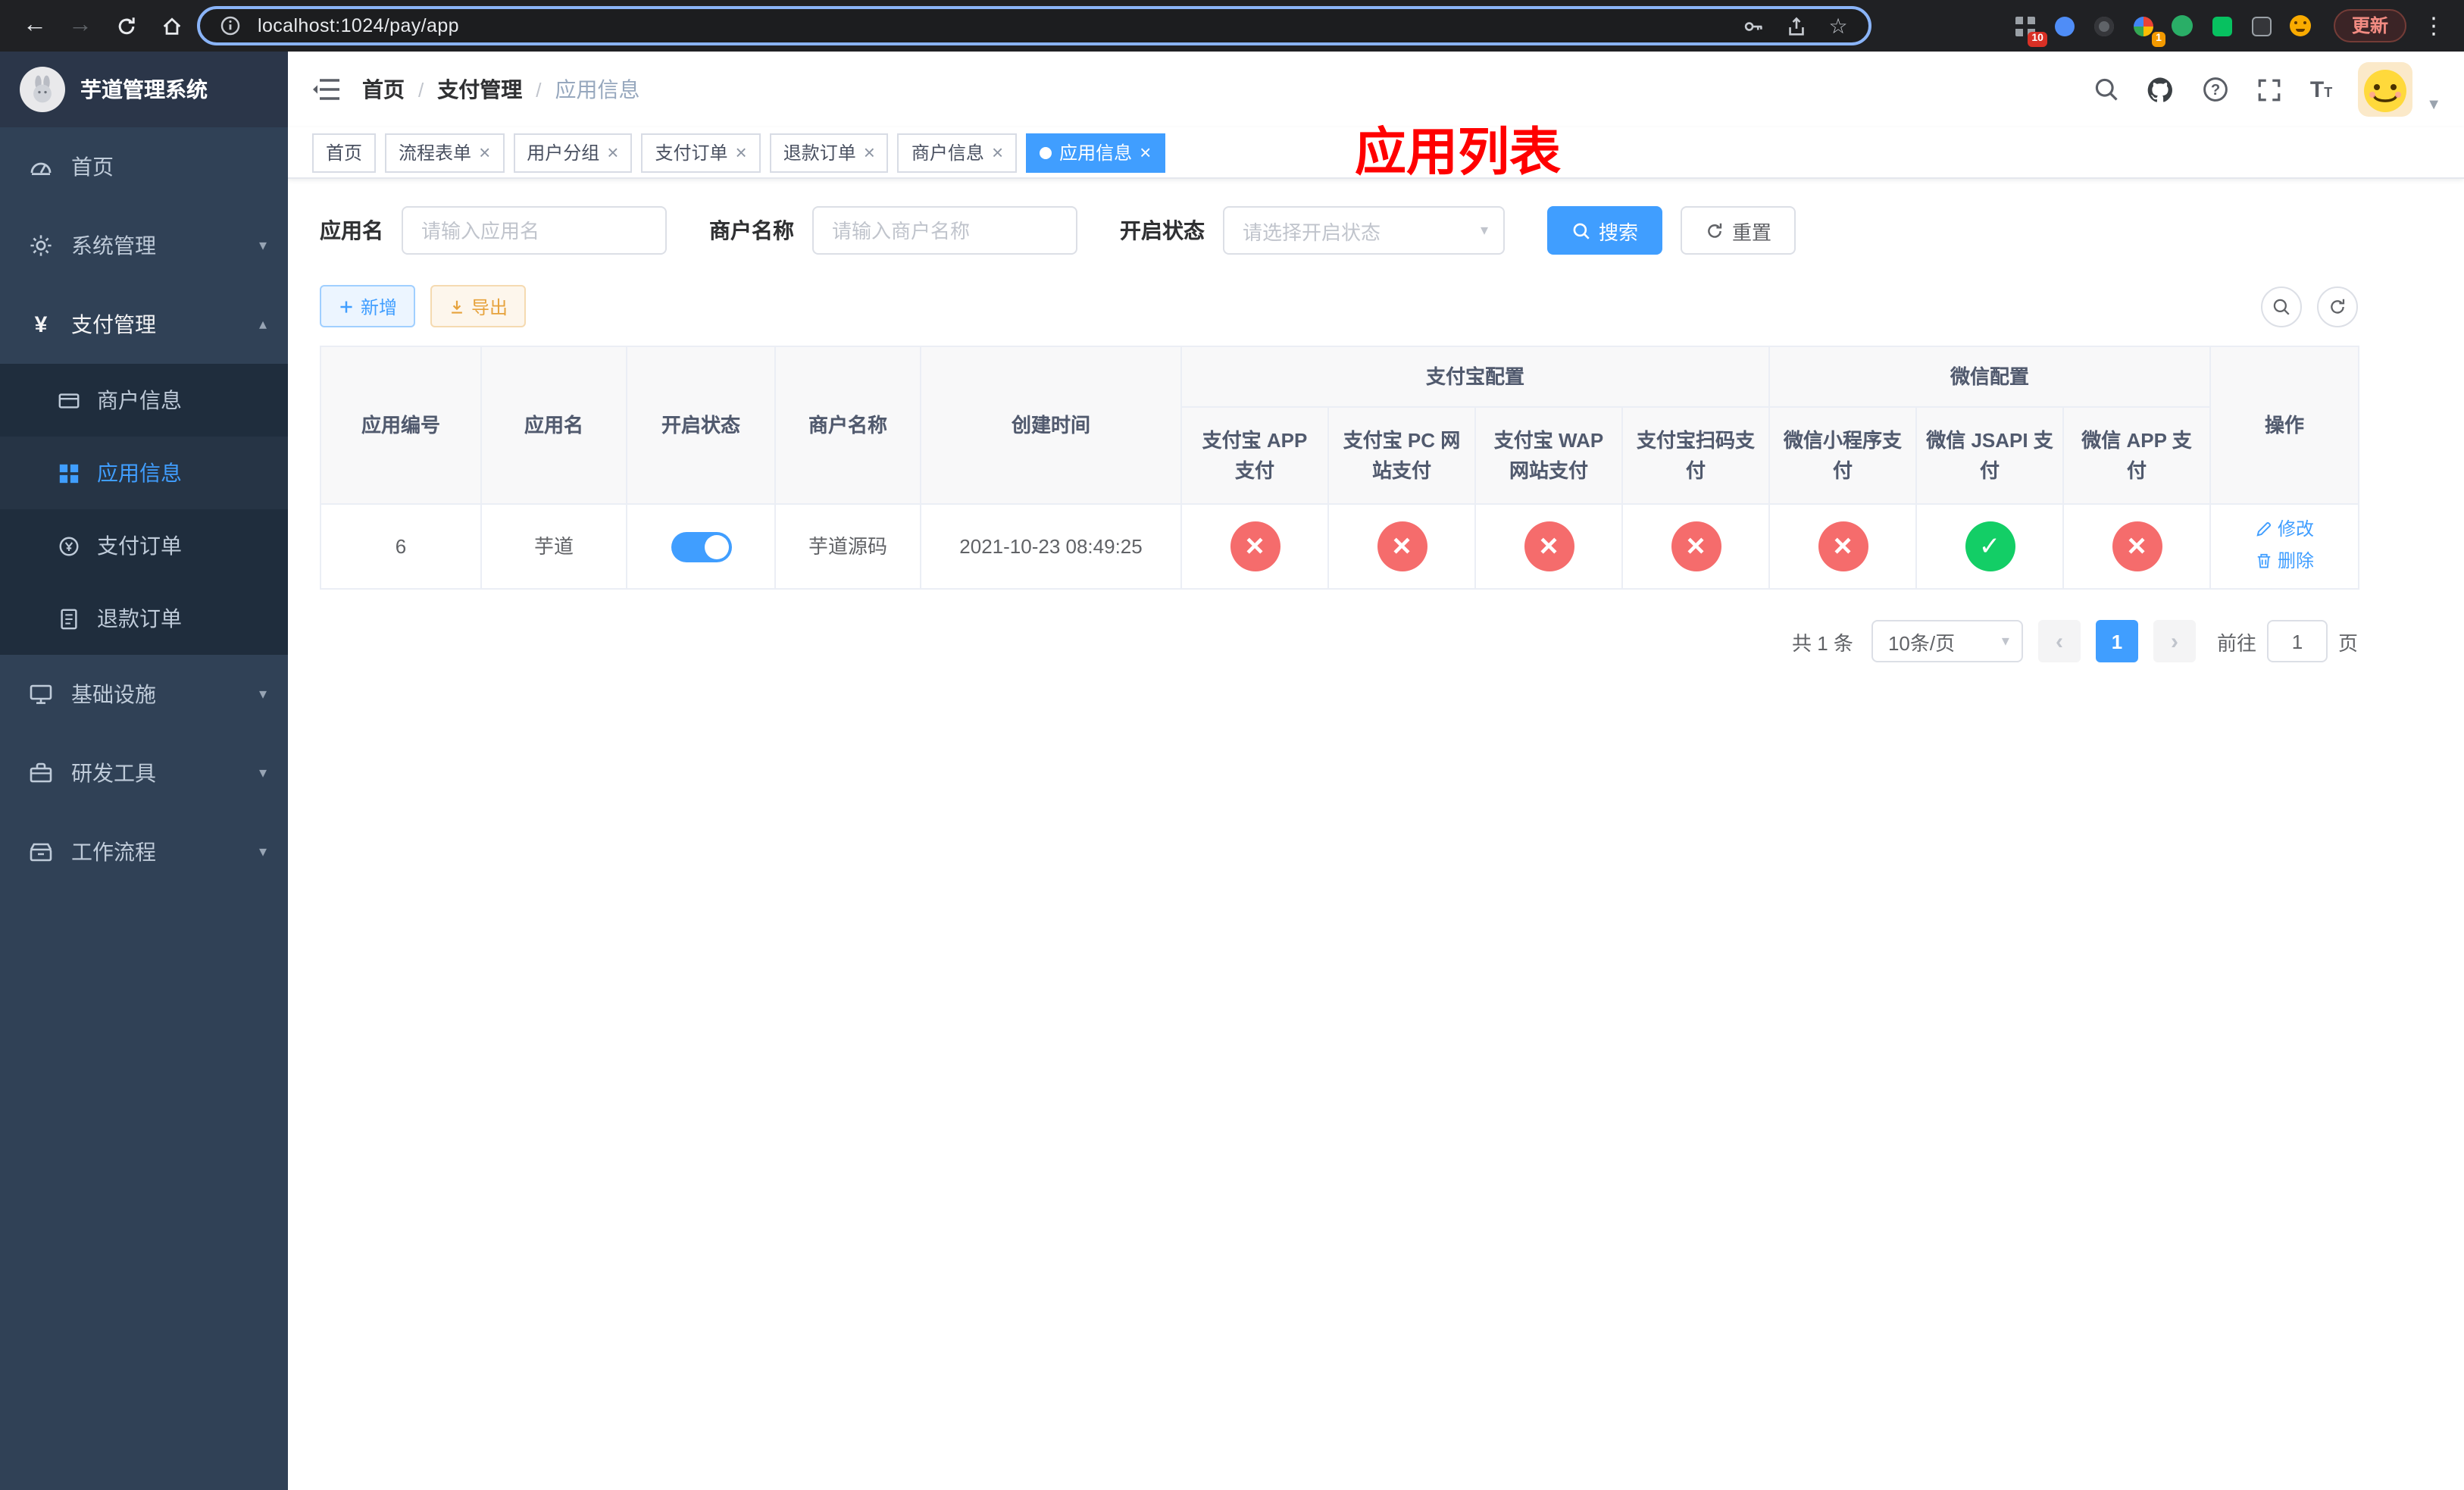 The height and width of the screenshot is (1490, 2464). I want to click on github-icon, so click(2161, 89).